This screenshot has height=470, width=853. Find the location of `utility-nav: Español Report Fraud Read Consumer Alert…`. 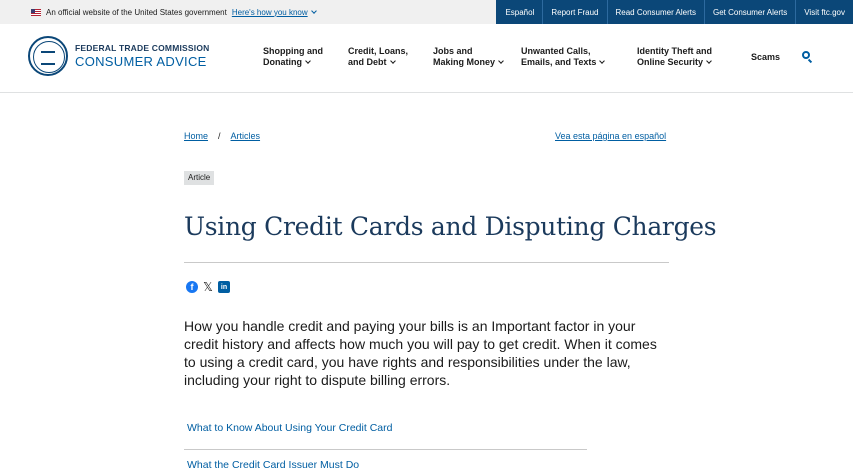

utility-nav: Español Report Fraud Read Consumer Alert… is located at coordinates (674, 12).